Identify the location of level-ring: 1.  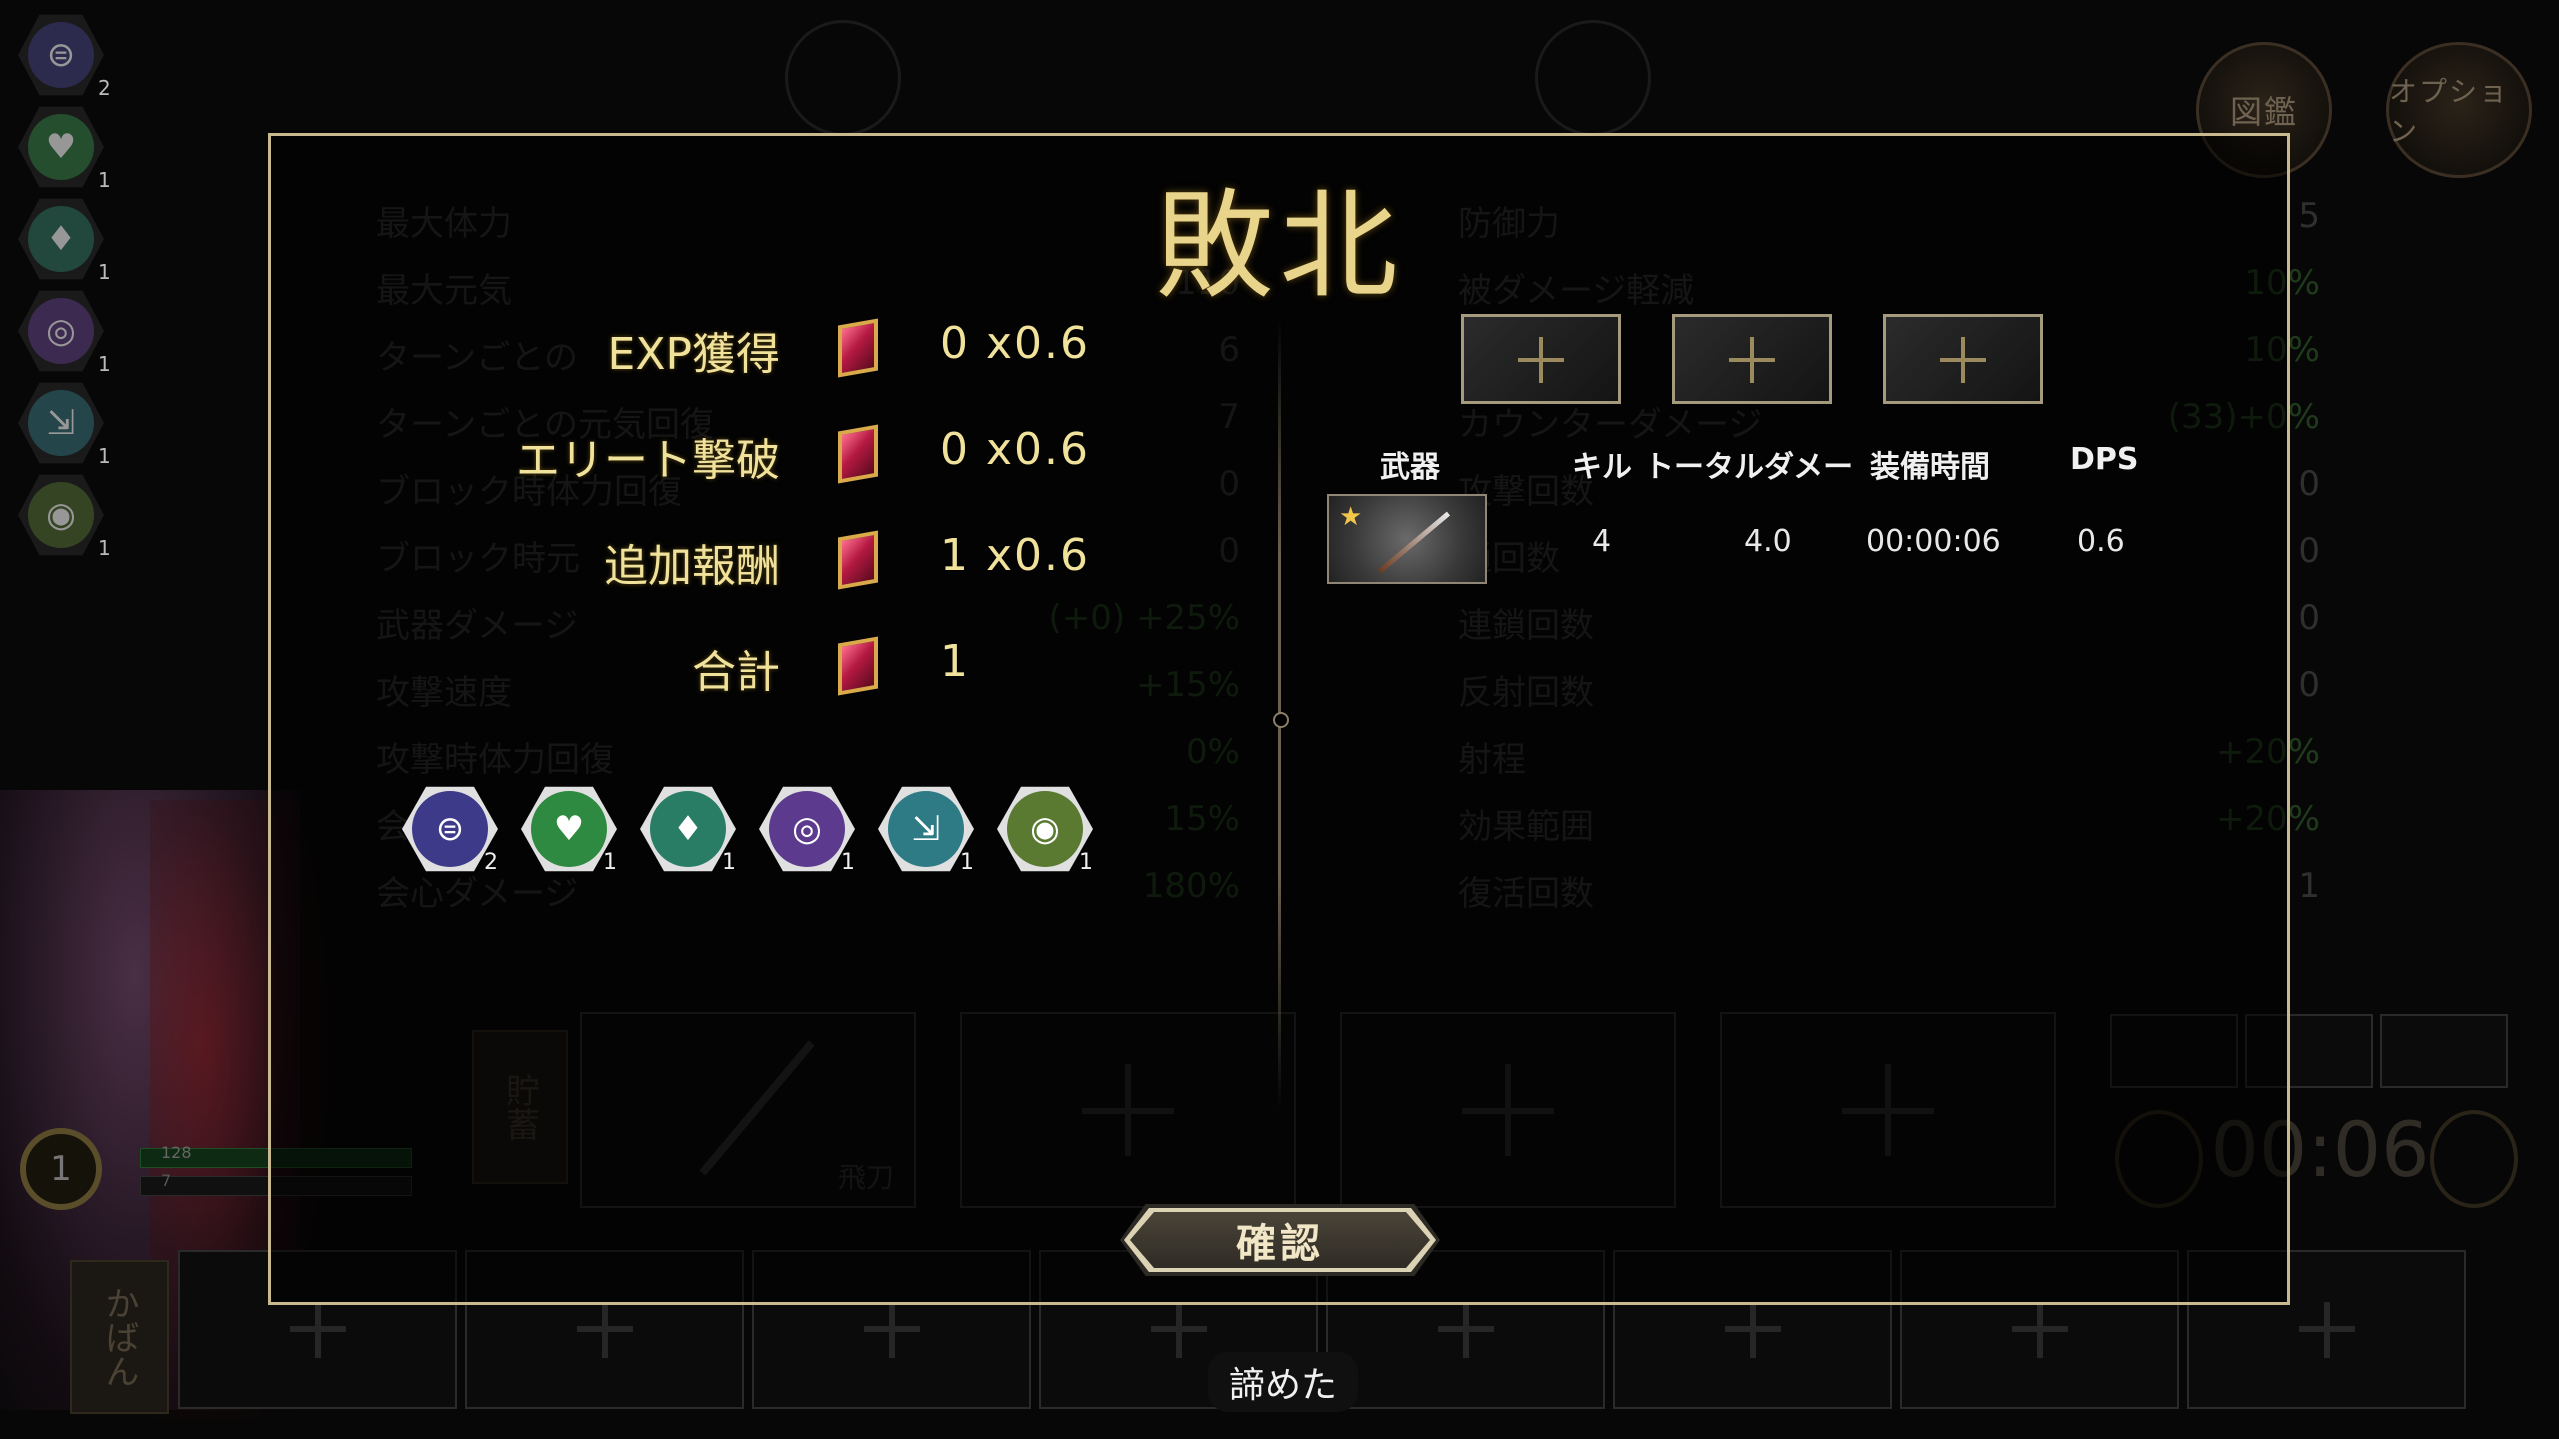
(61, 1169).